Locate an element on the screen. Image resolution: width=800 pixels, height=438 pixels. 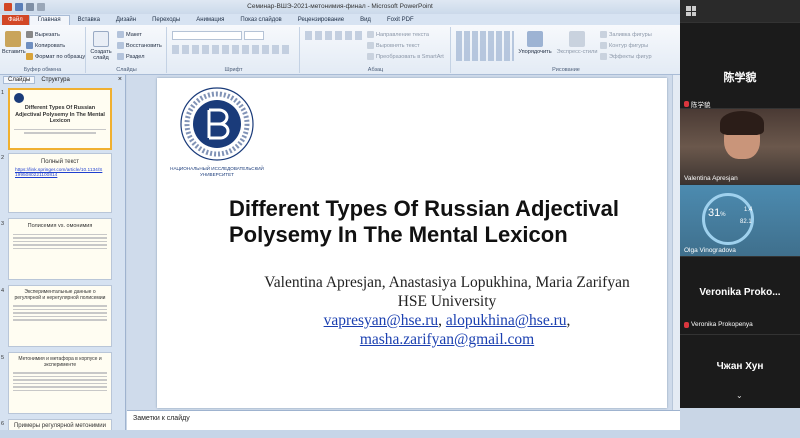
stat-value: 1.4 is located at coordinates (748, 210).